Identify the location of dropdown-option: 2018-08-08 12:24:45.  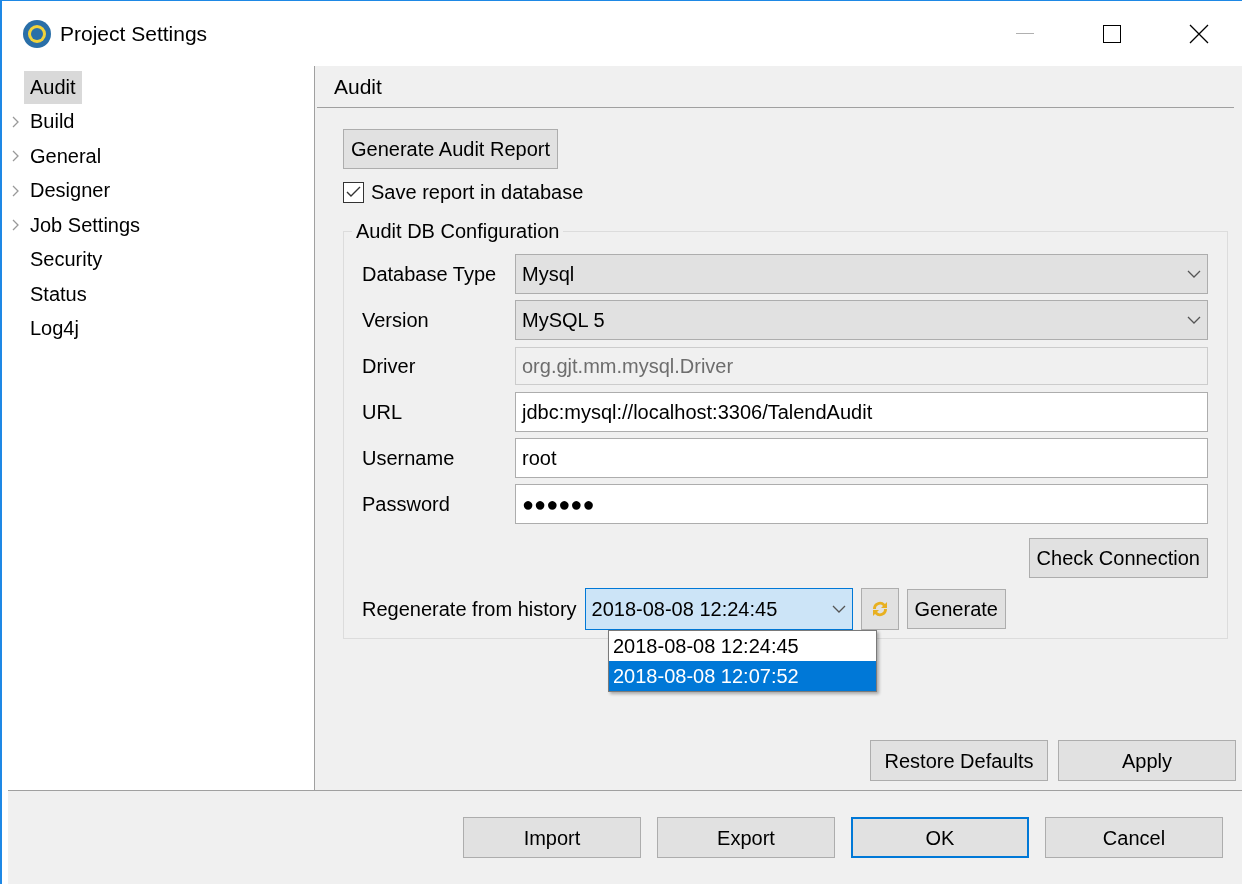
(742, 646).